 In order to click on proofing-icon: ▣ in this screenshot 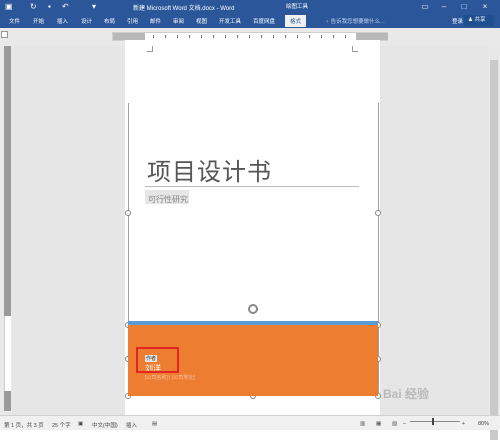, I will do `click(80, 424)`.